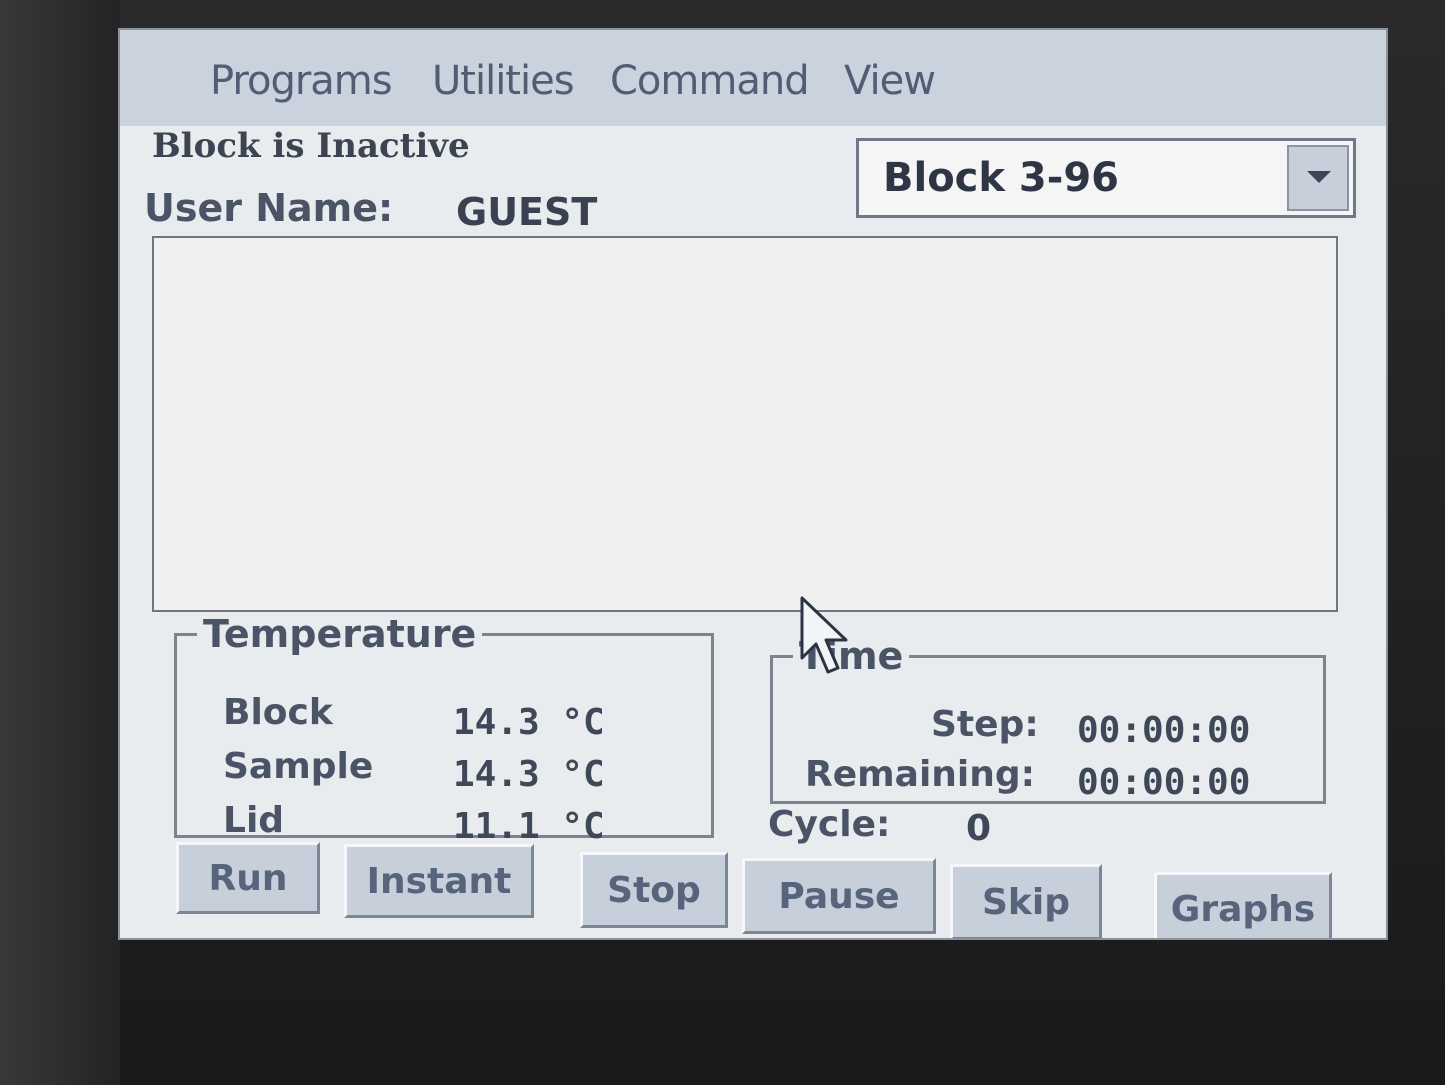  I want to click on menu-programs: Programs, so click(301, 81).